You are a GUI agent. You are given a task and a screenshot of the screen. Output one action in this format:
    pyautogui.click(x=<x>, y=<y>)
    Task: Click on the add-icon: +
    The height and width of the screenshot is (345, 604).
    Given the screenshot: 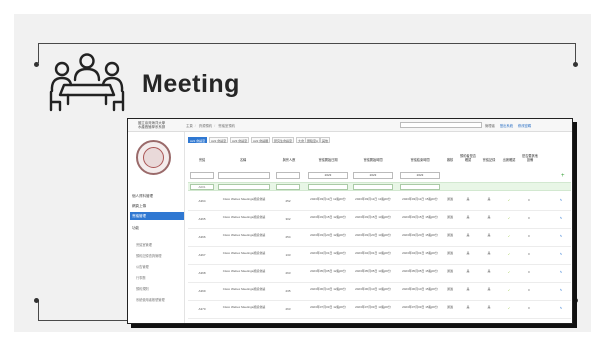 What is the action you would take?
    pyautogui.click(x=563, y=176)
    